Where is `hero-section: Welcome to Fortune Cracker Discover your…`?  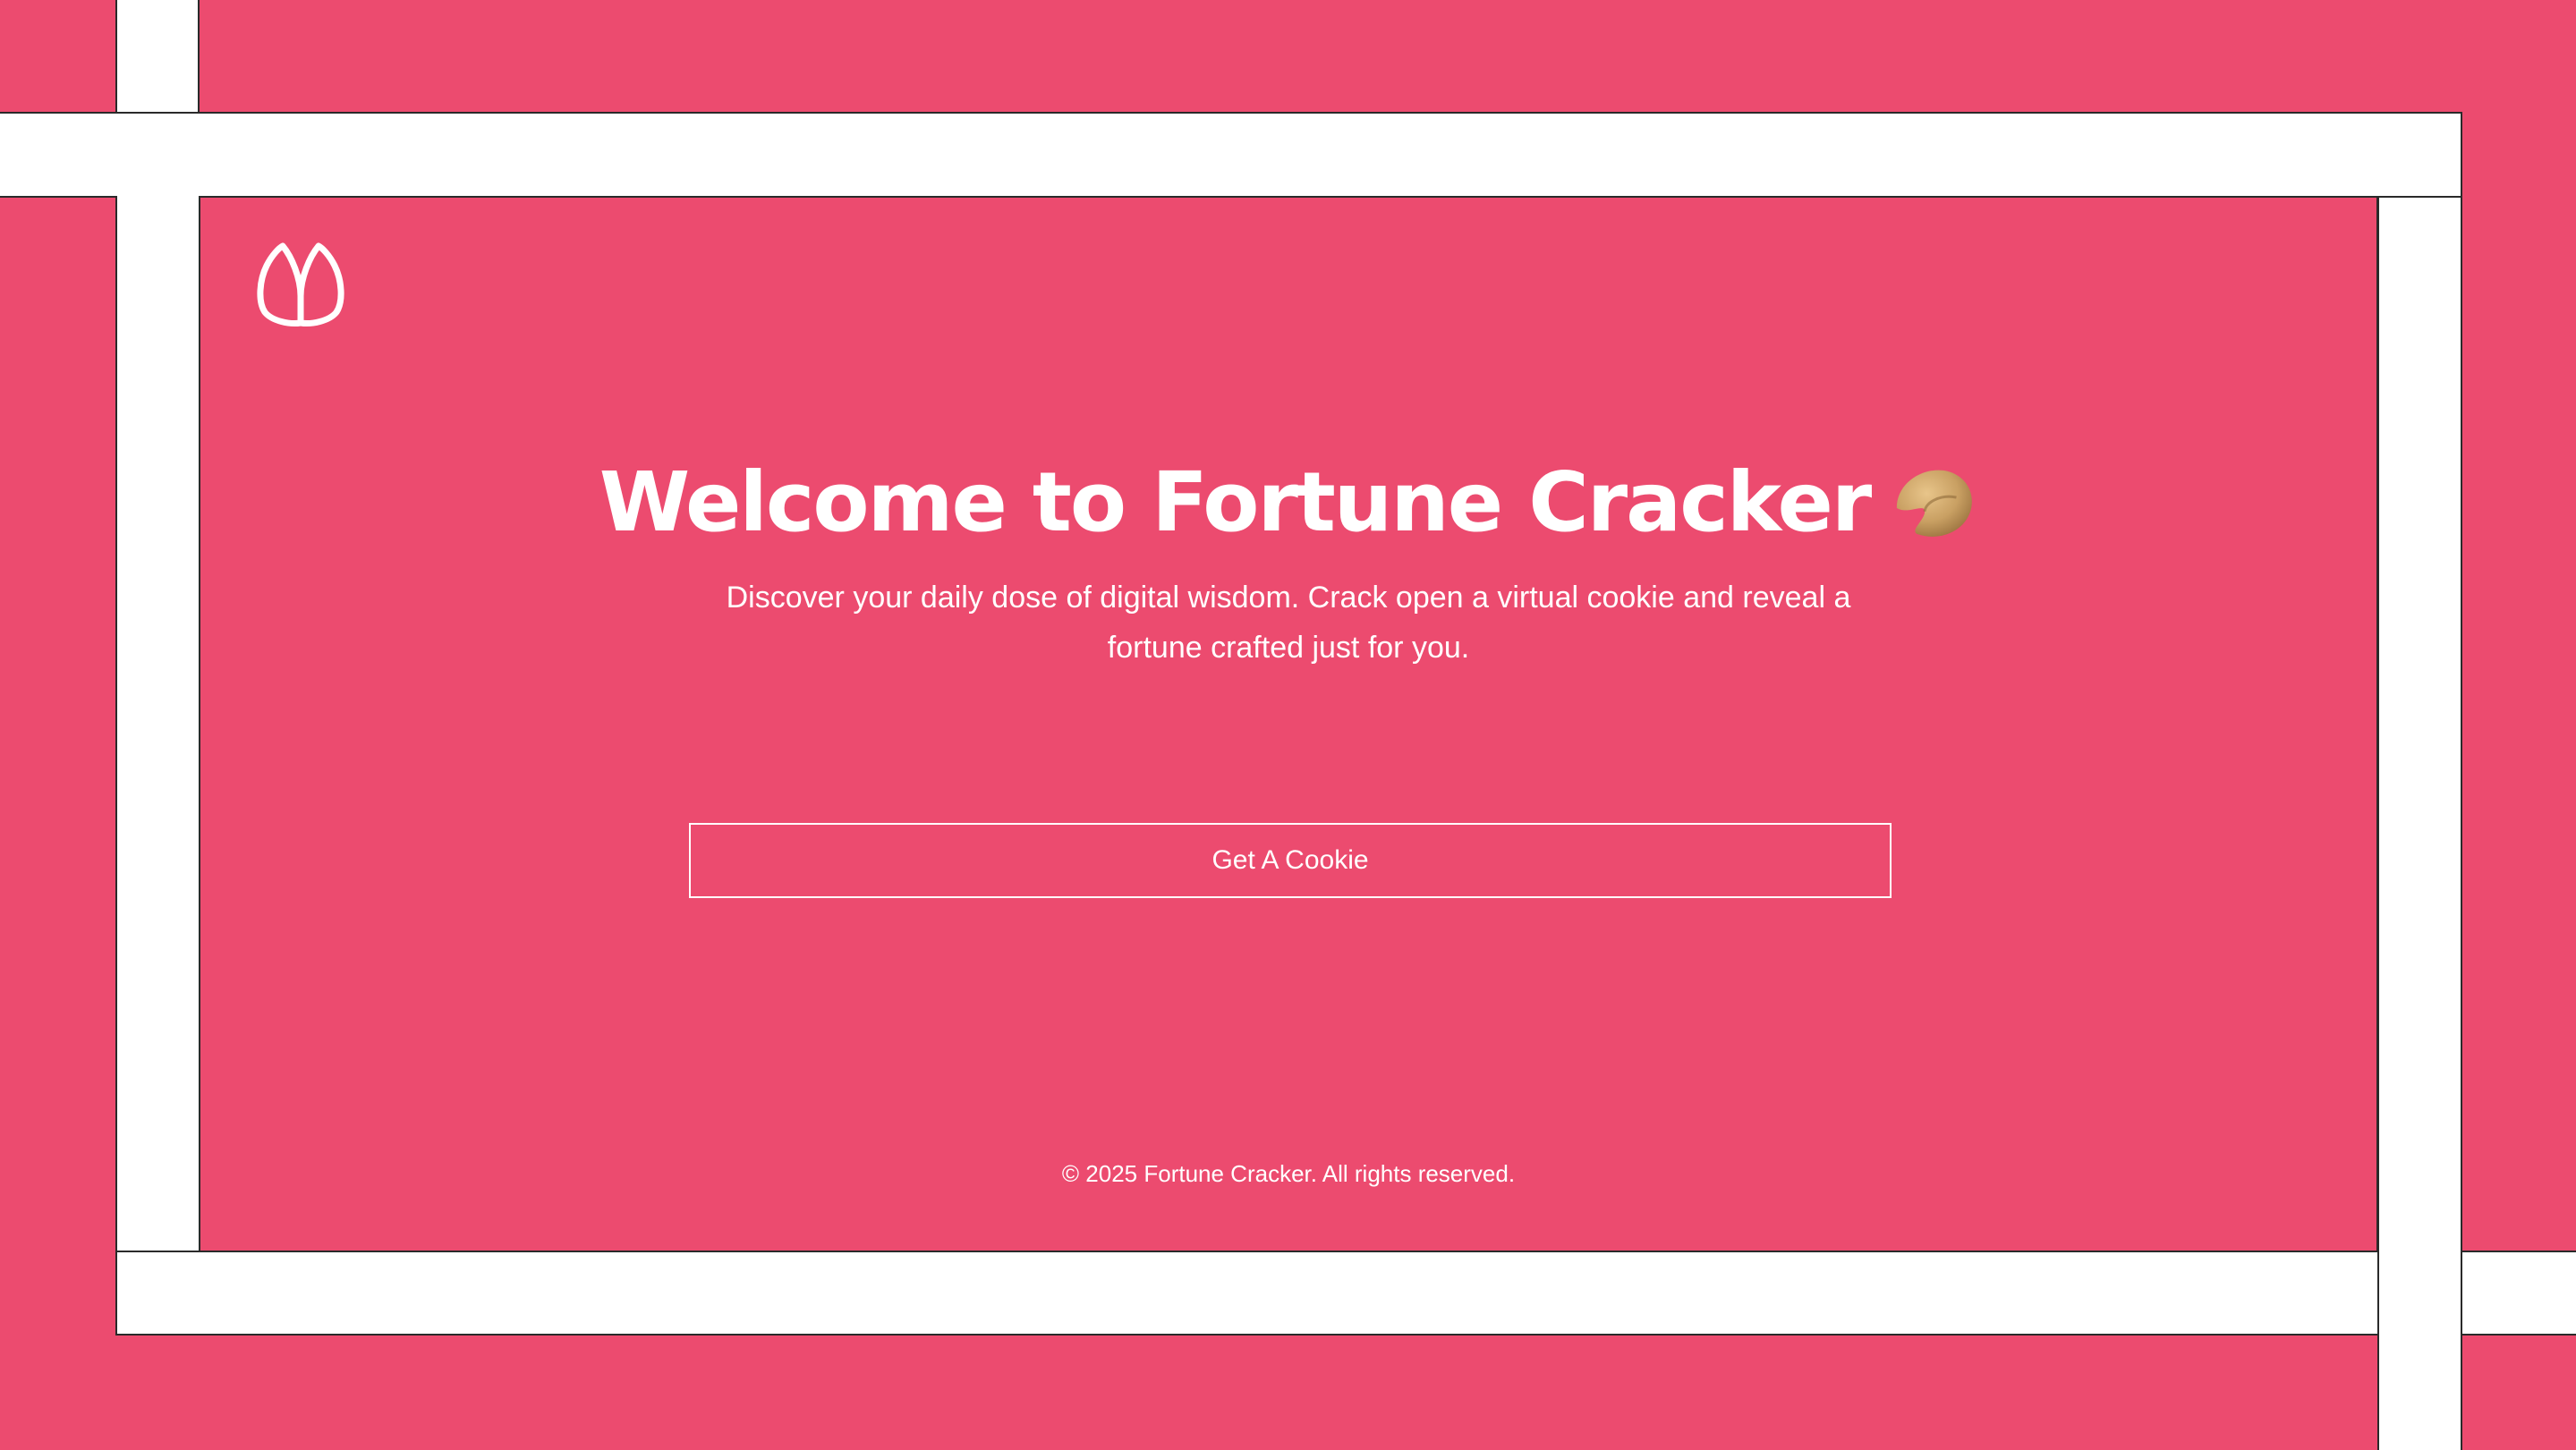
hero-section: Welcome to Fortune Cracker Discover your… is located at coordinates (1288, 565).